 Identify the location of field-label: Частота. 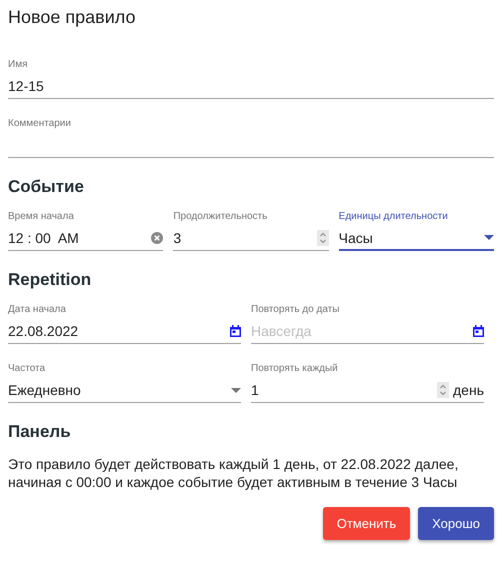
(27, 369).